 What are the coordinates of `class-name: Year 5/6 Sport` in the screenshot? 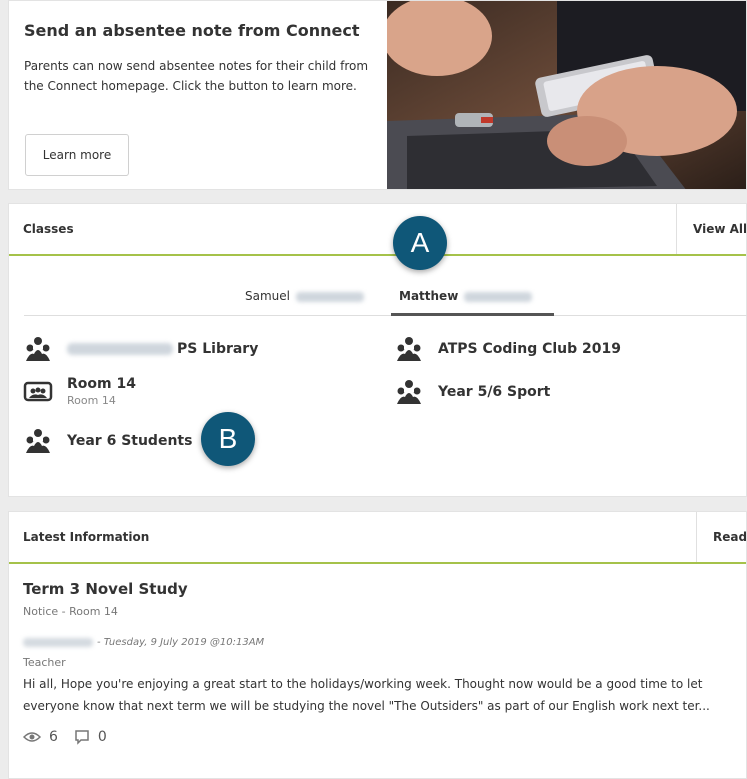 It's located at (494, 392).